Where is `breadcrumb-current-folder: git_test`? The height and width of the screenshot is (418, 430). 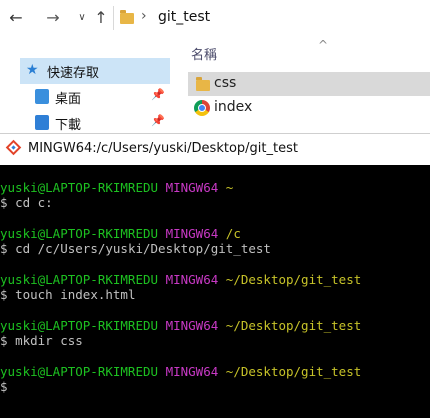
breadcrumb-current-folder: git_test is located at coordinates (184, 17).